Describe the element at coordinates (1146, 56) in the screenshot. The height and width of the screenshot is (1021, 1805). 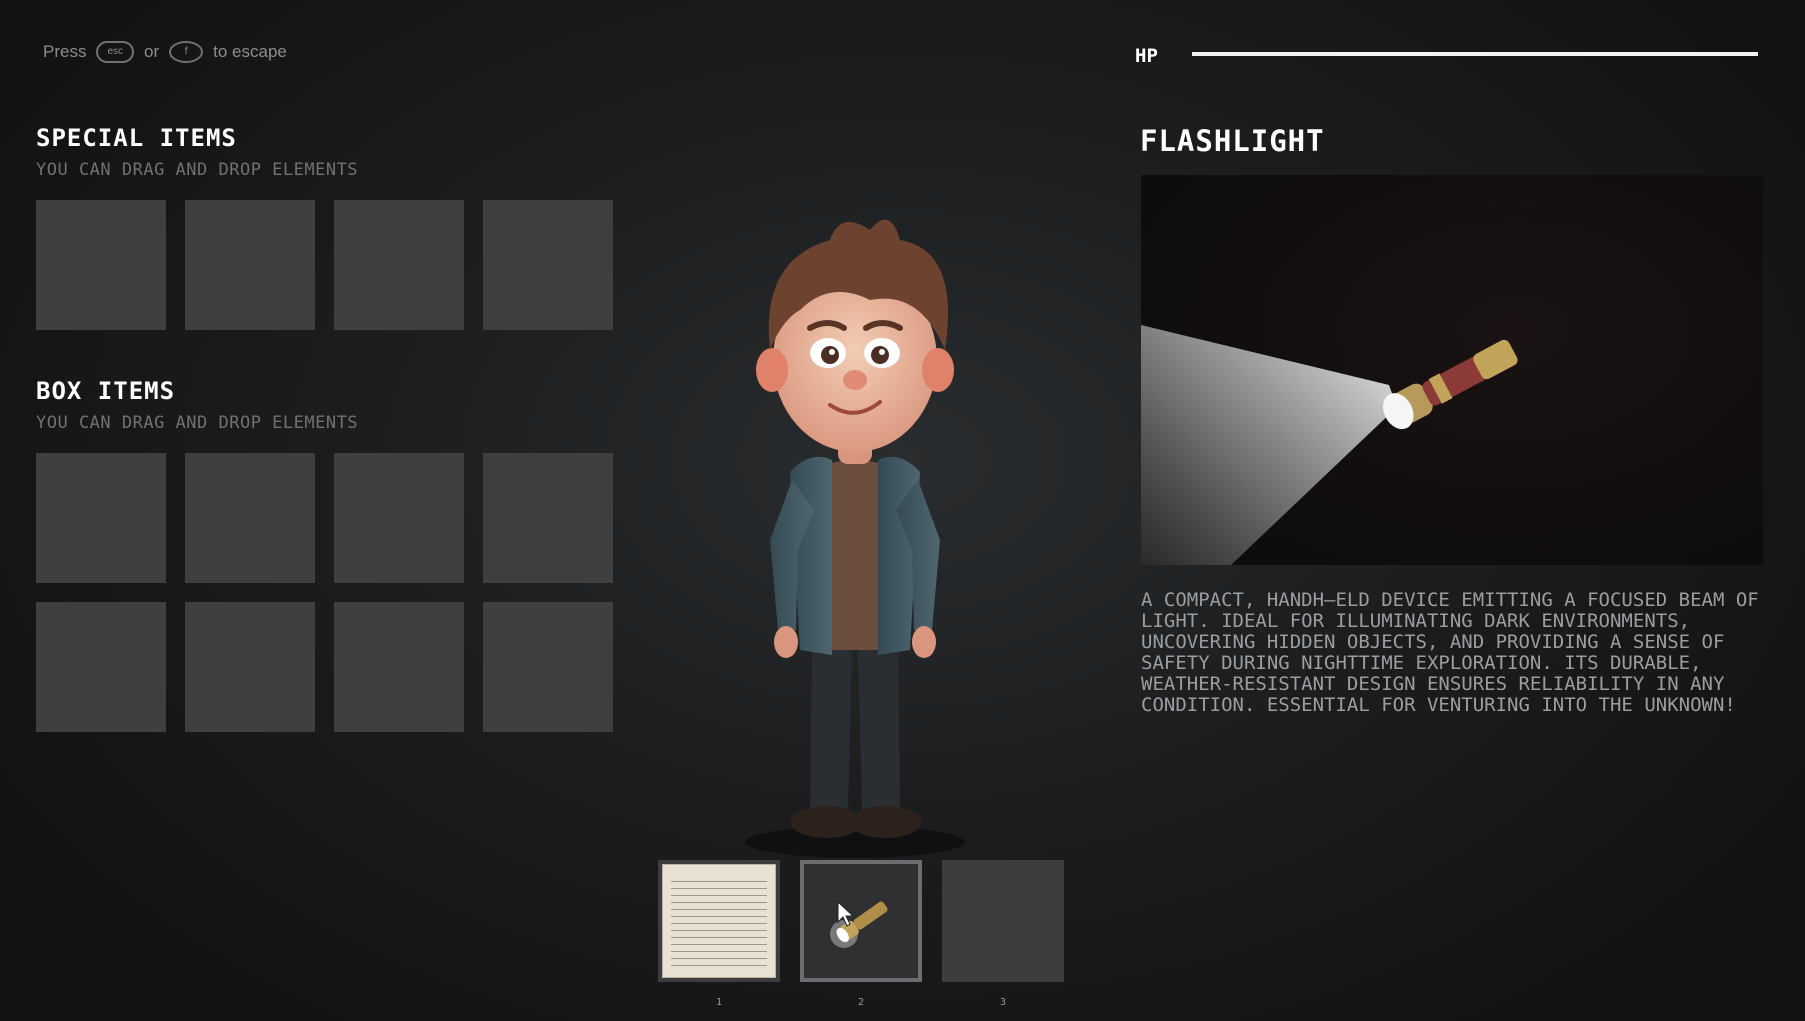
I see `hp-label: HP` at that location.